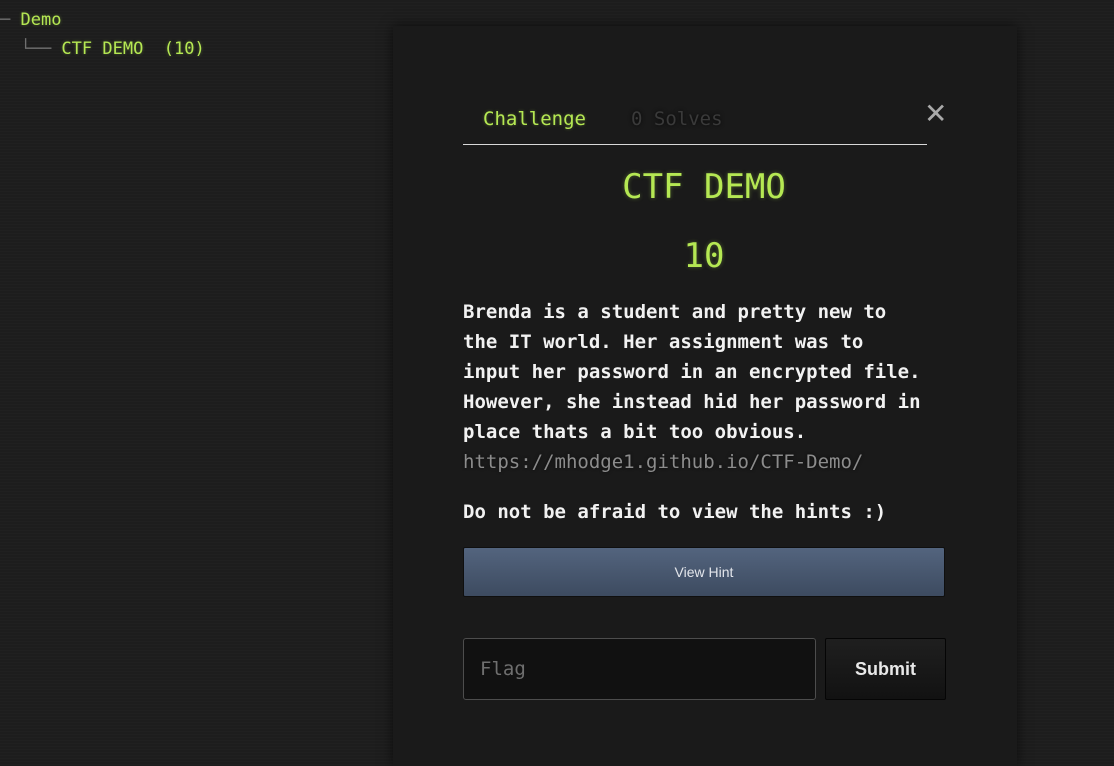 This screenshot has width=1114, height=766. Describe the element at coordinates (663, 342) in the screenshot. I see `description-line: the IT world. Her assignment was to` at that location.